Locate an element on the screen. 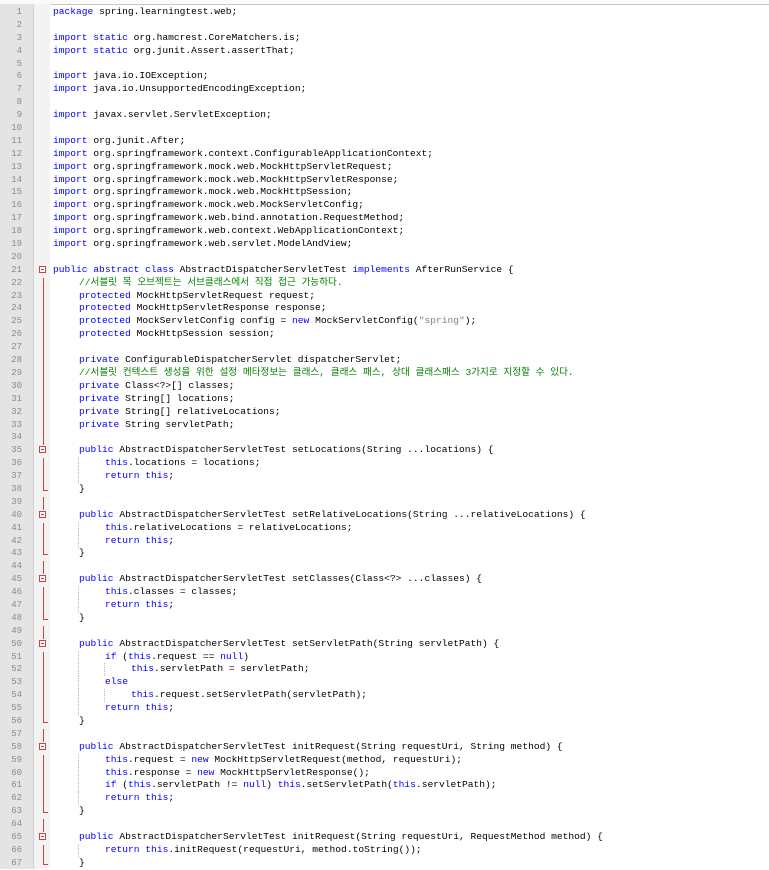 The height and width of the screenshot is (870, 769). code-line: 63} is located at coordinates (384, 811).